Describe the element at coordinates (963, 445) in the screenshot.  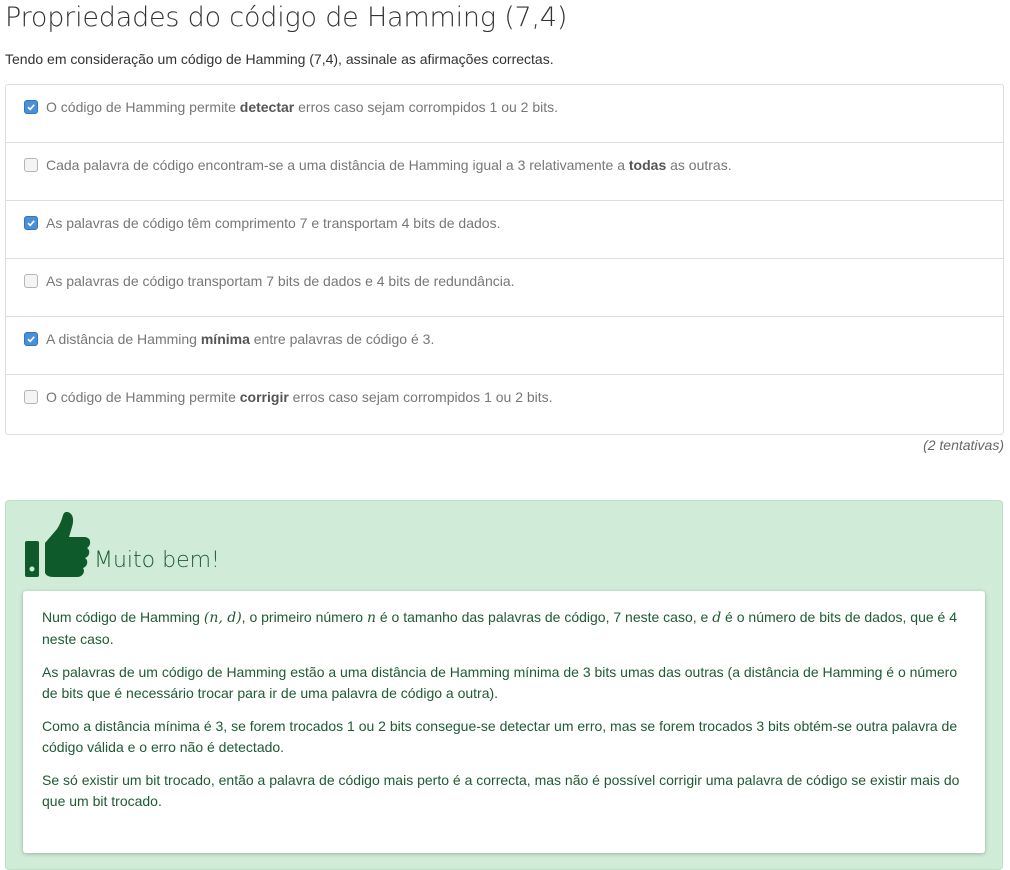
I see `attempts-count: (2 tentativas)` at that location.